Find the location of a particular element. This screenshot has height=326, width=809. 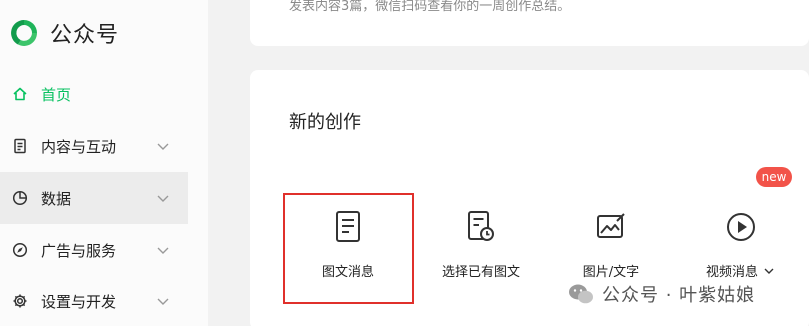

sidebar-item-home: 首页 is located at coordinates (94, 94).